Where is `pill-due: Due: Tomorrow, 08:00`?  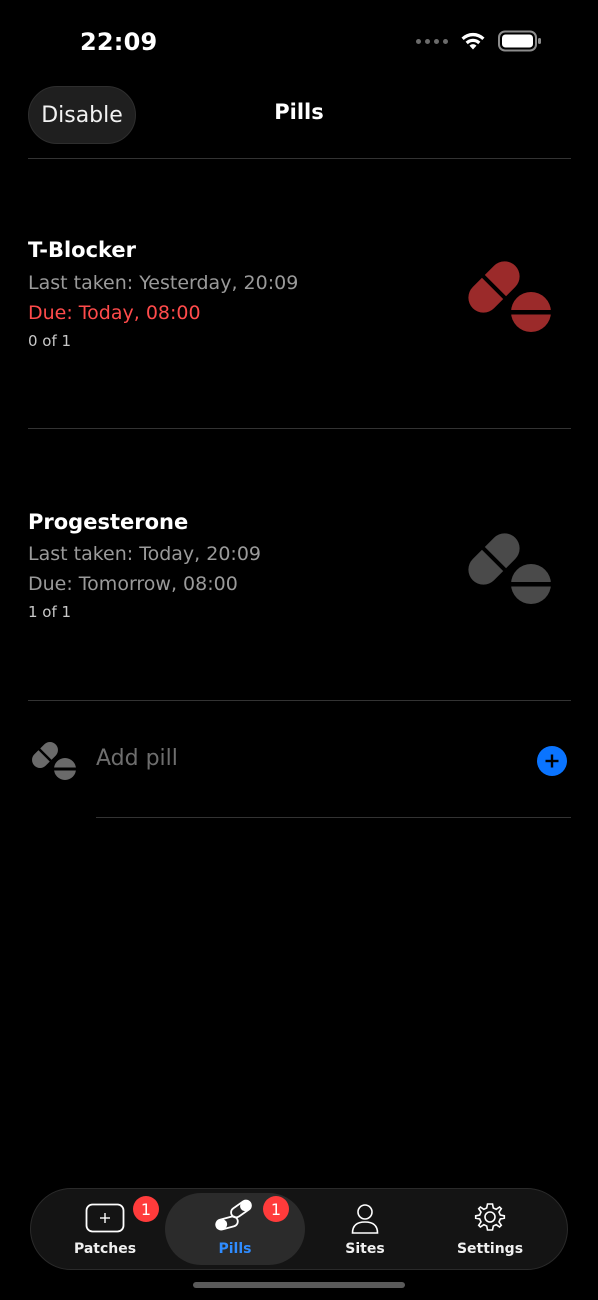
pill-due: Due: Tomorrow, 08:00 is located at coordinates (133, 584).